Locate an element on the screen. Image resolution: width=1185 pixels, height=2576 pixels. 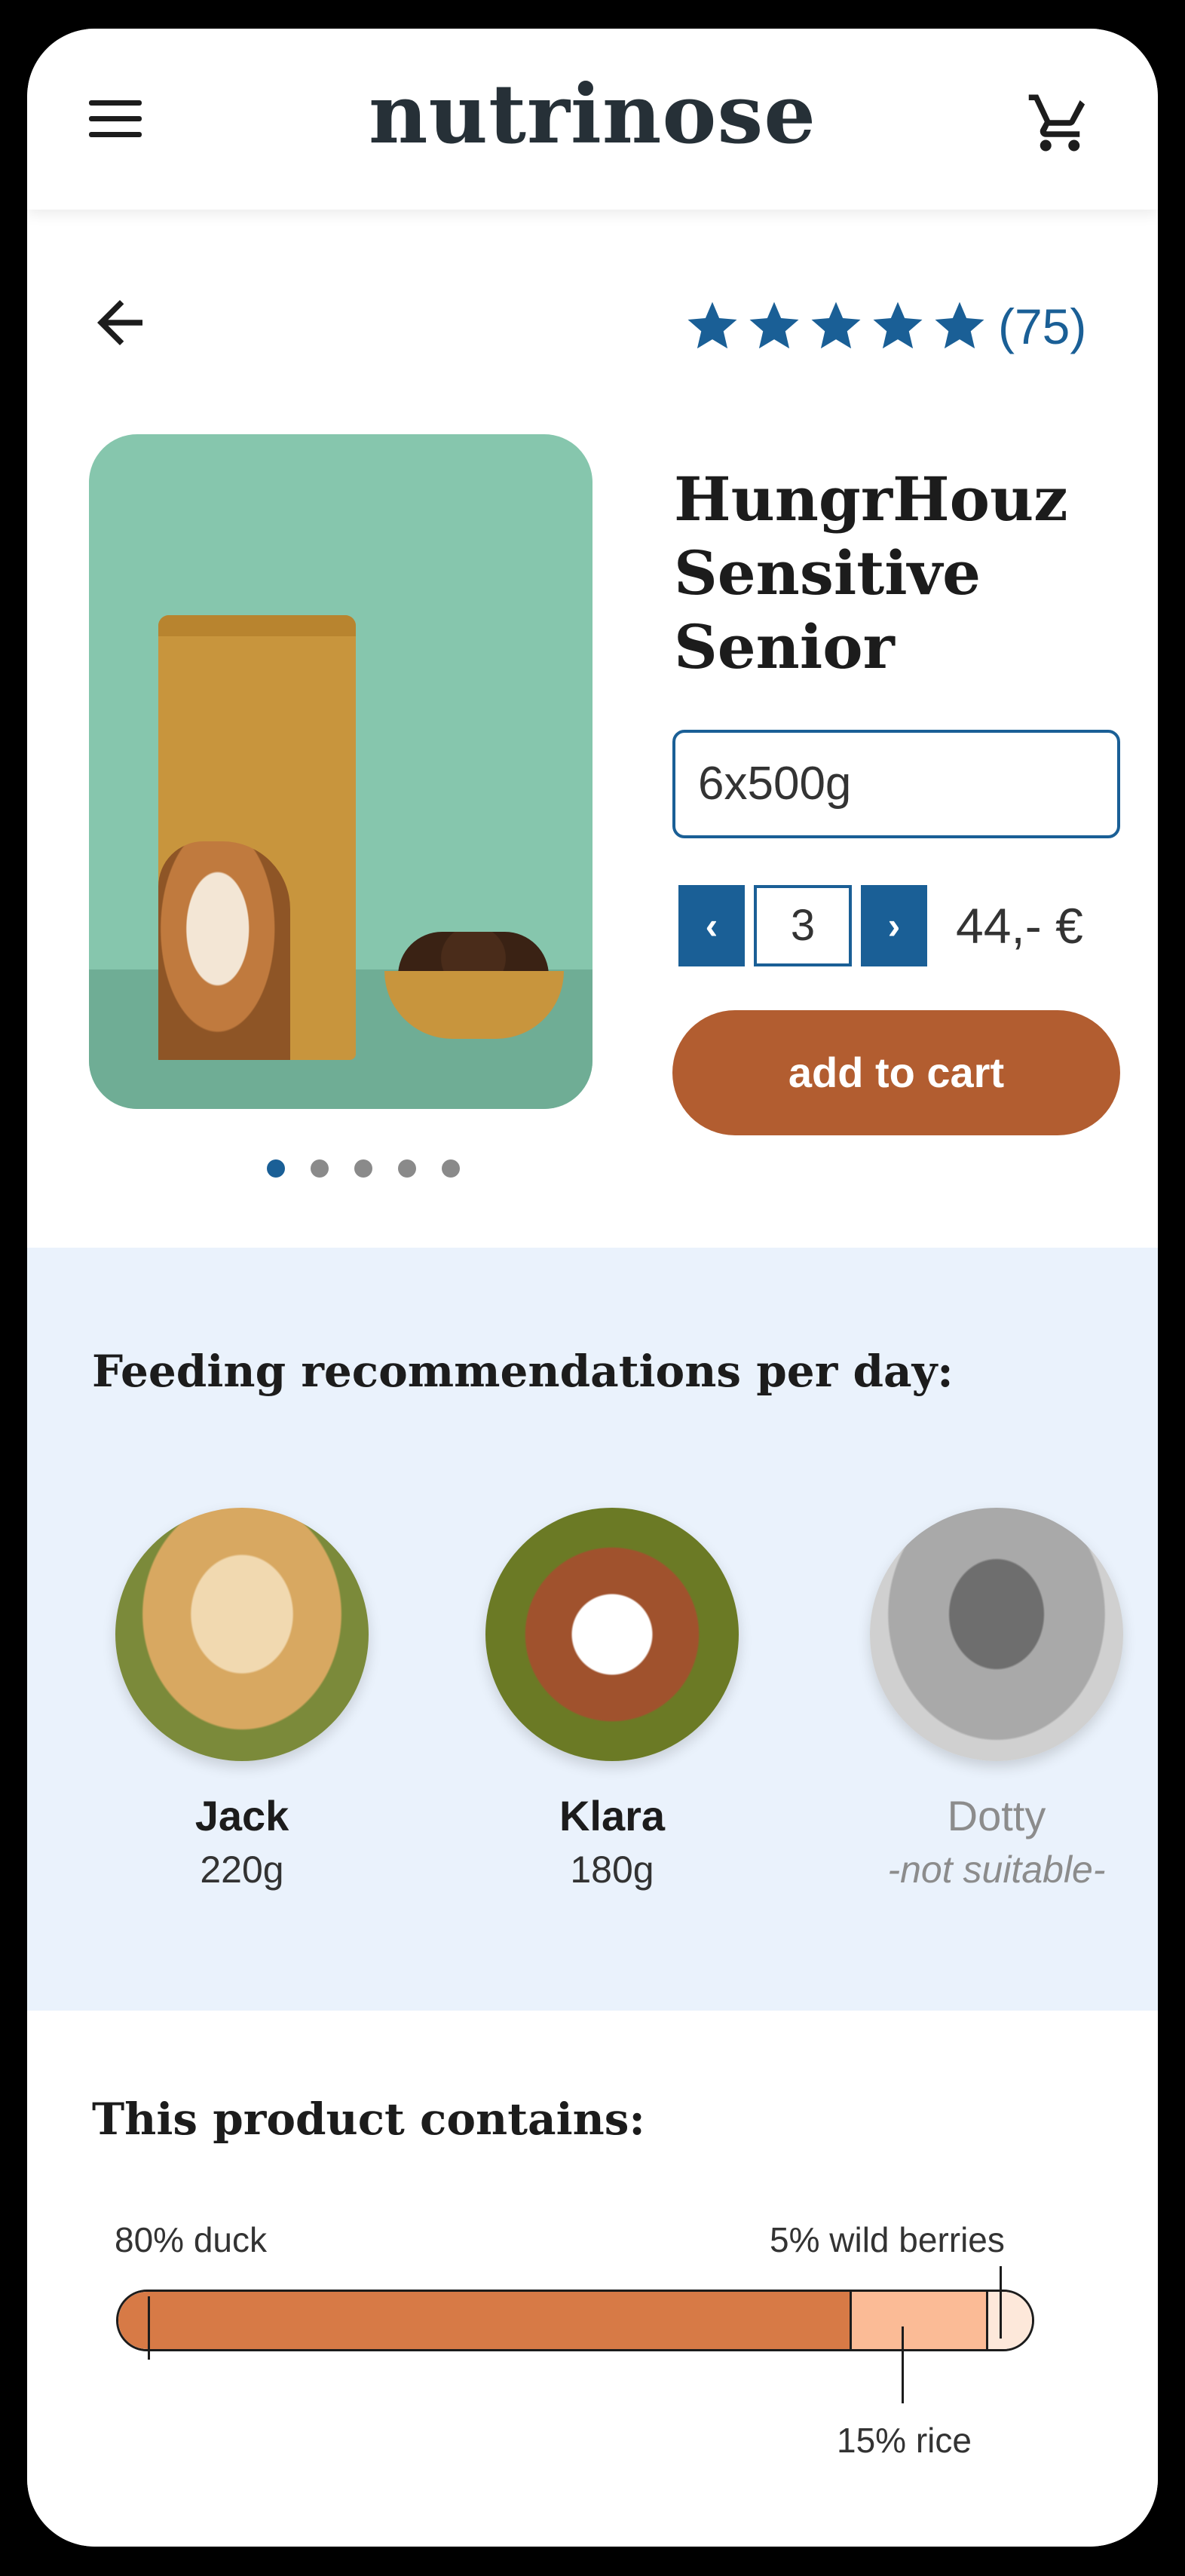
product-title: HungrHouz Sensitive Senior is located at coordinates (900, 573).